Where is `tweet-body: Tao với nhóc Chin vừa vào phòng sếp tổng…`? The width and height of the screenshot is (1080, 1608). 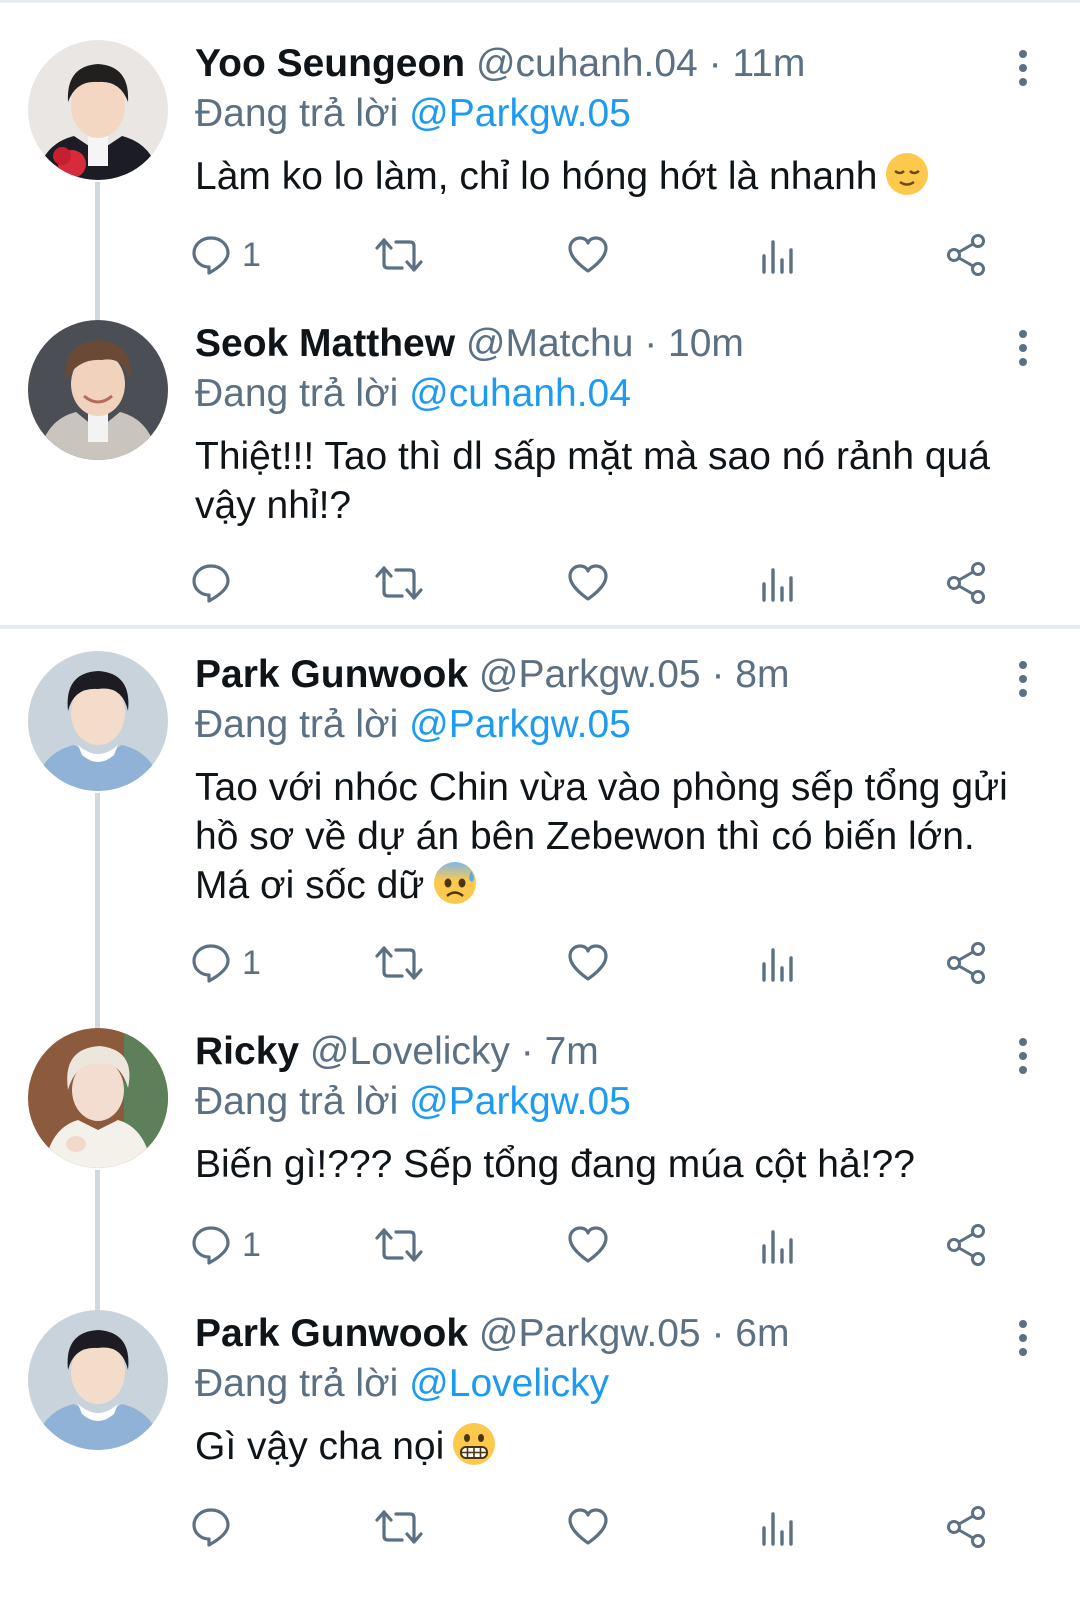
tweet-body: Tao với nhóc Chin vừa vào phòng sếp tổng… is located at coordinates (607, 840).